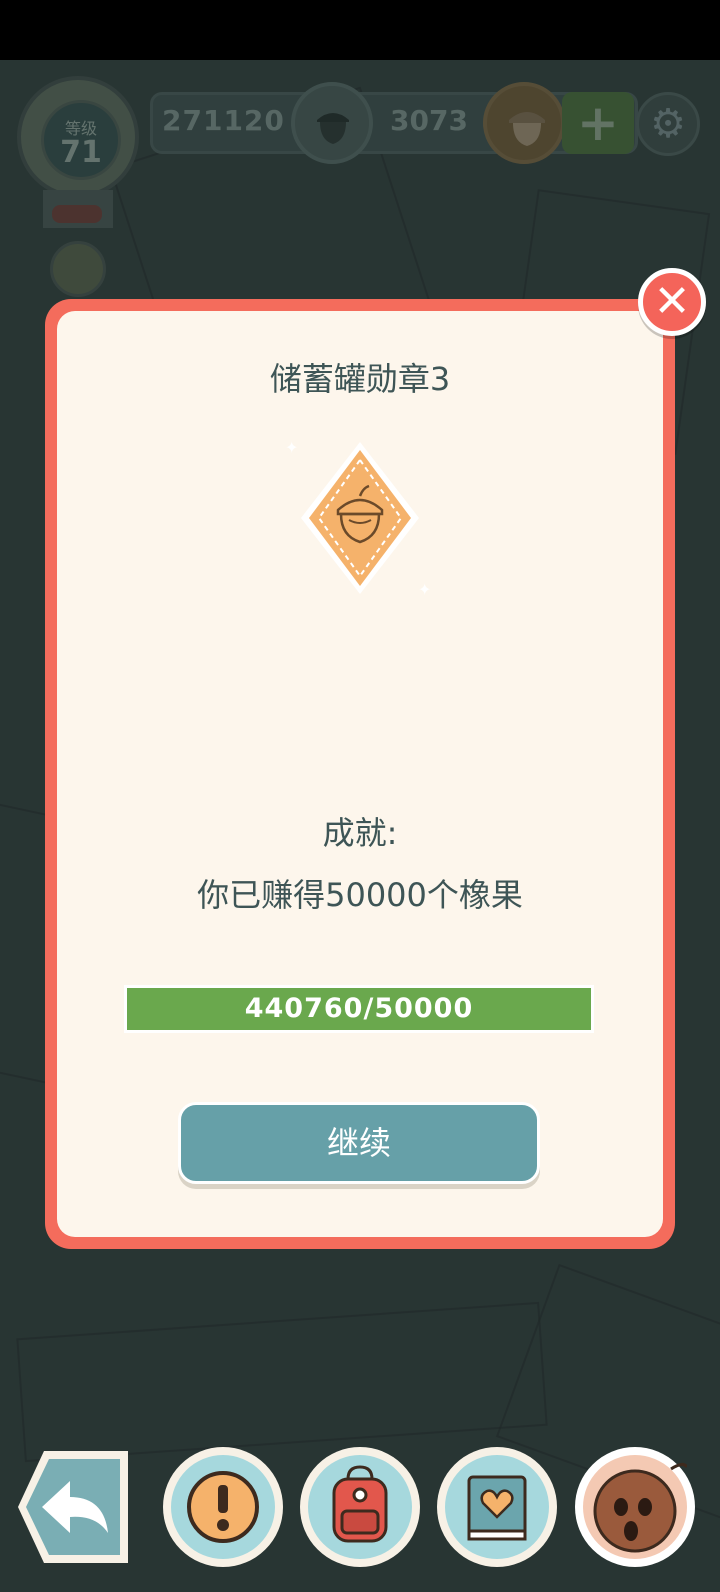  Describe the element at coordinates (360, 833) in the screenshot. I see `achievement-label: 成就:` at that location.